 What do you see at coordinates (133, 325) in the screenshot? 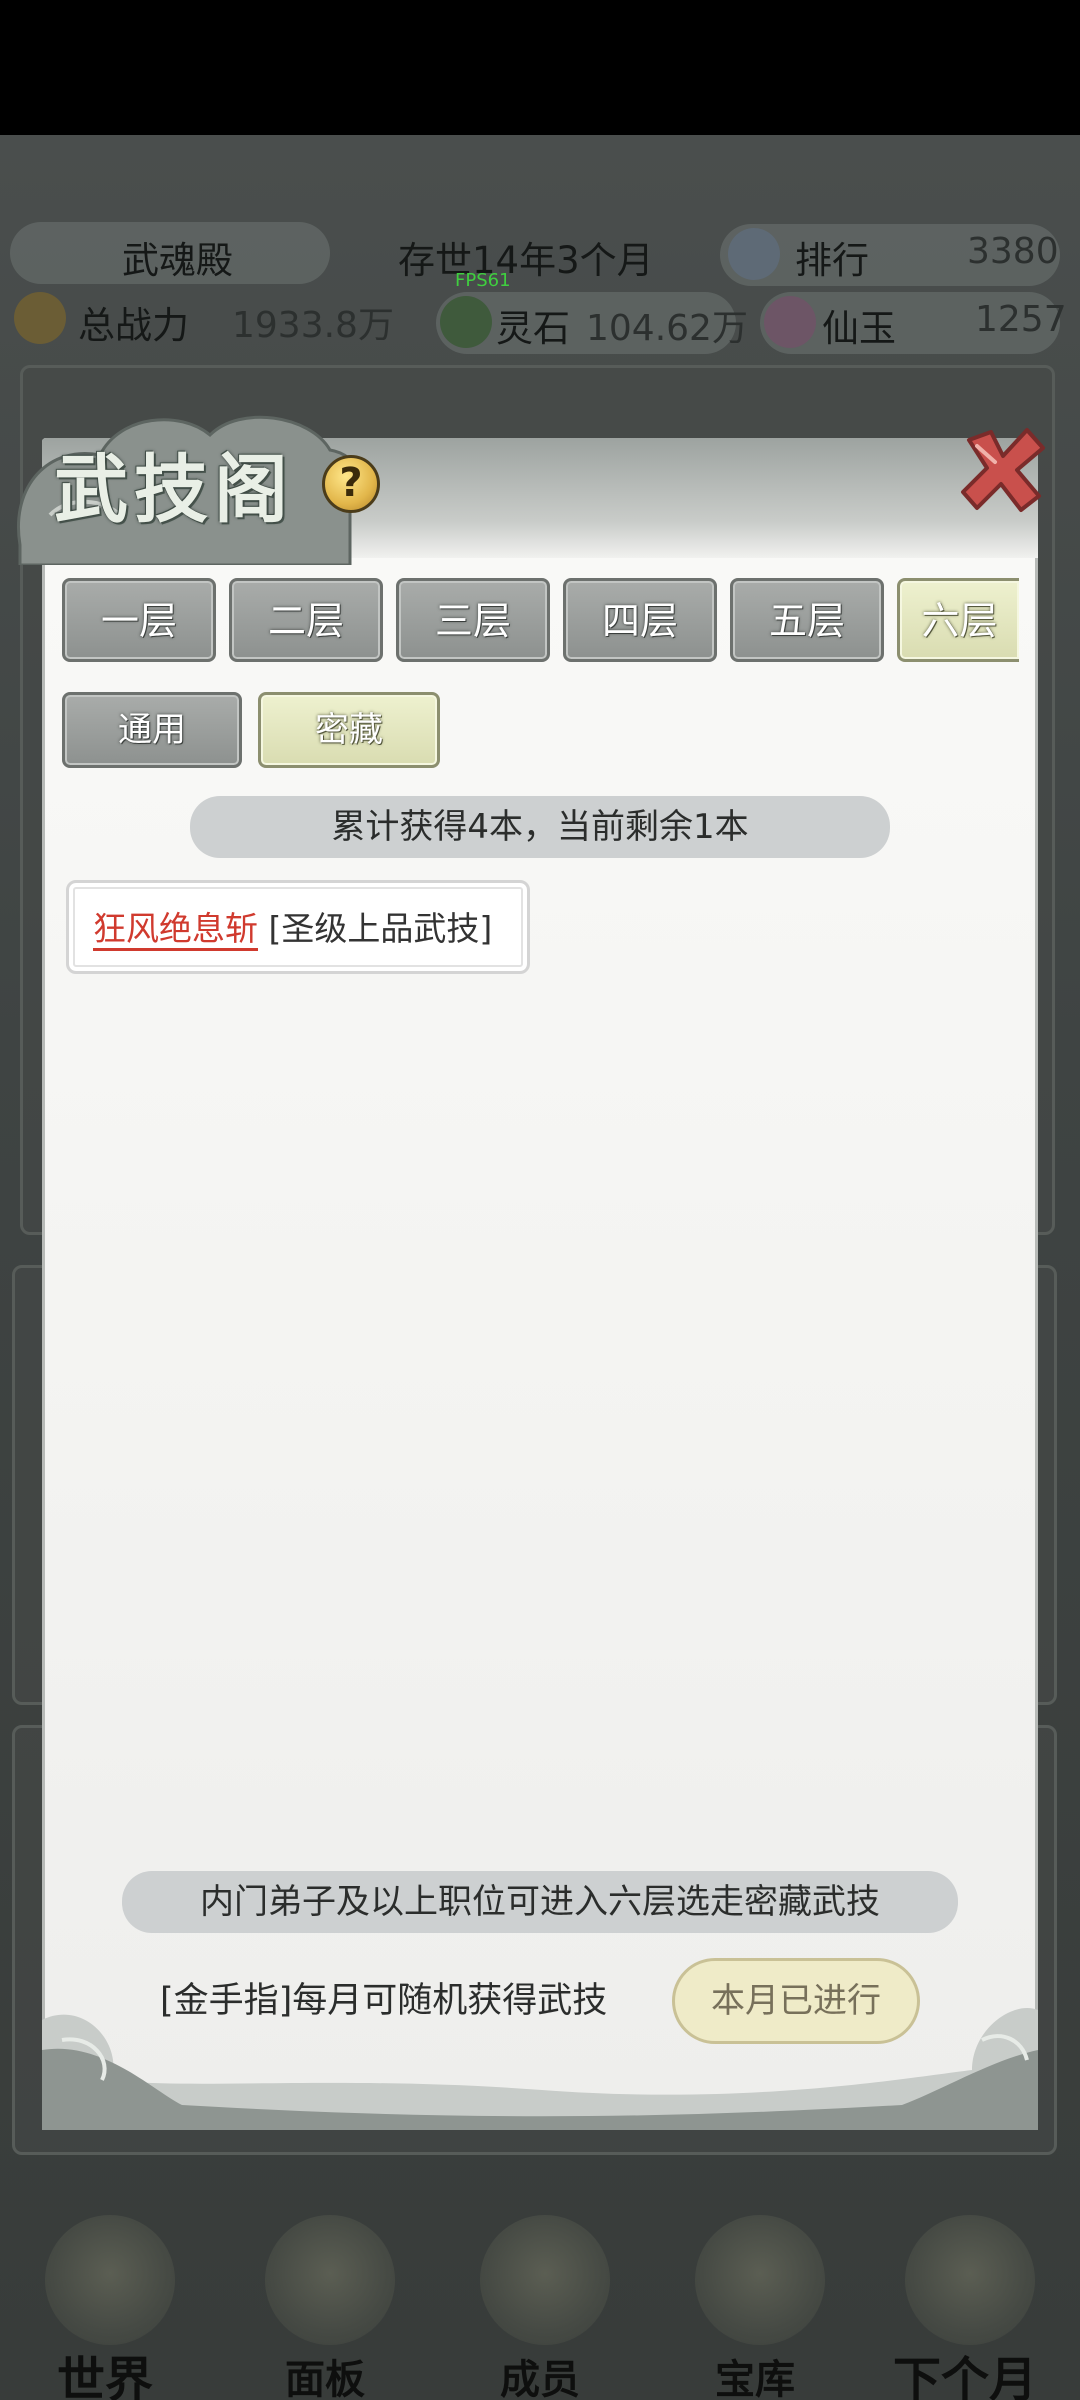
I see `power-label: 总战力` at bounding box center [133, 325].